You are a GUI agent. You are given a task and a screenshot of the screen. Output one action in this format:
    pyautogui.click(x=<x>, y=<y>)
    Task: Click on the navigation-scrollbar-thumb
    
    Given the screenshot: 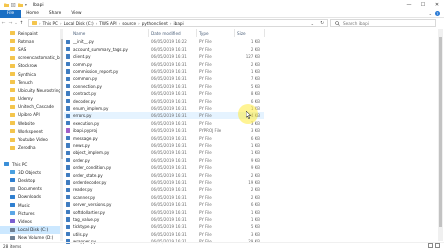 What is the action you would take?
    pyautogui.click(x=61, y=99)
    